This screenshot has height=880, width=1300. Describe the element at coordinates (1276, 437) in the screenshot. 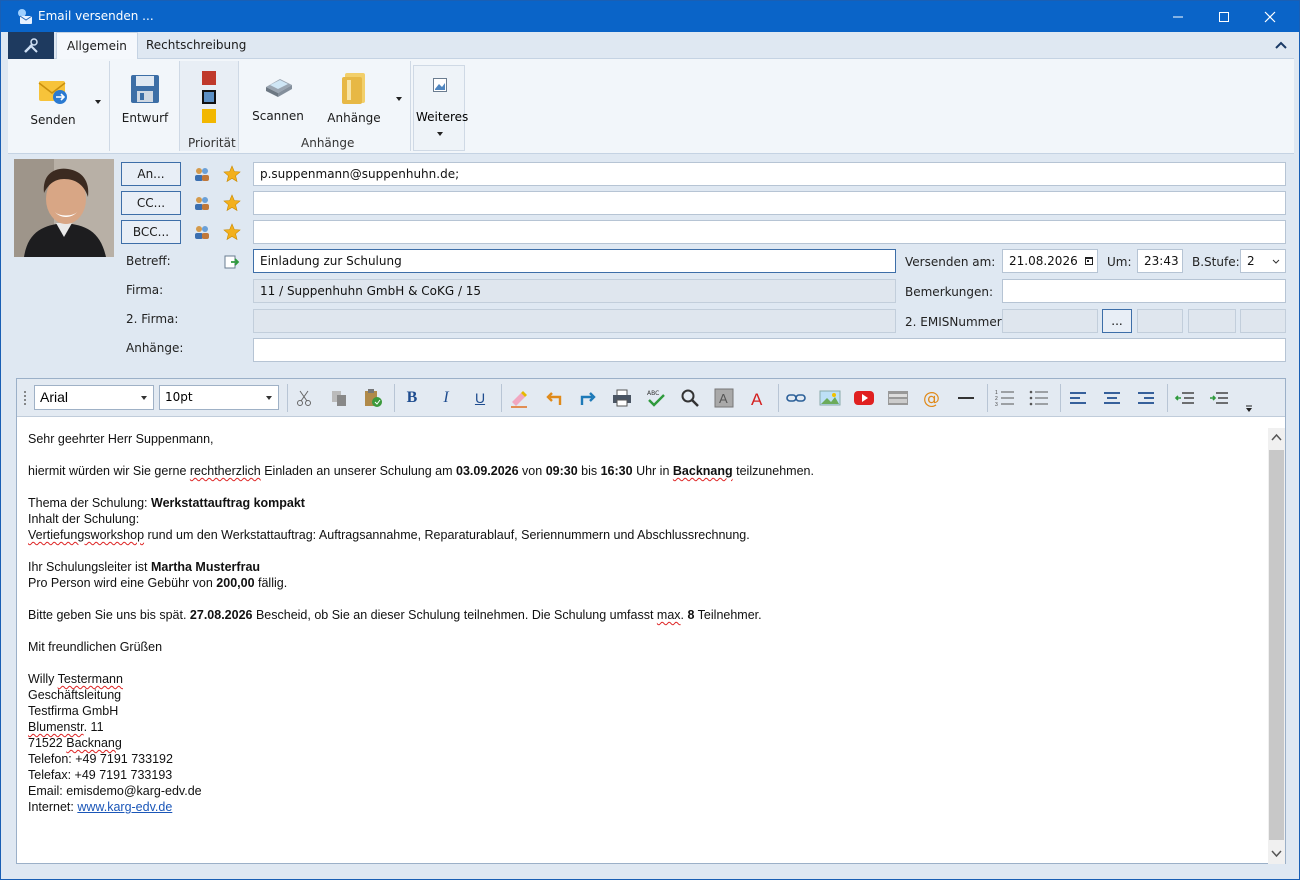

I see `scroll-up-icon` at that location.